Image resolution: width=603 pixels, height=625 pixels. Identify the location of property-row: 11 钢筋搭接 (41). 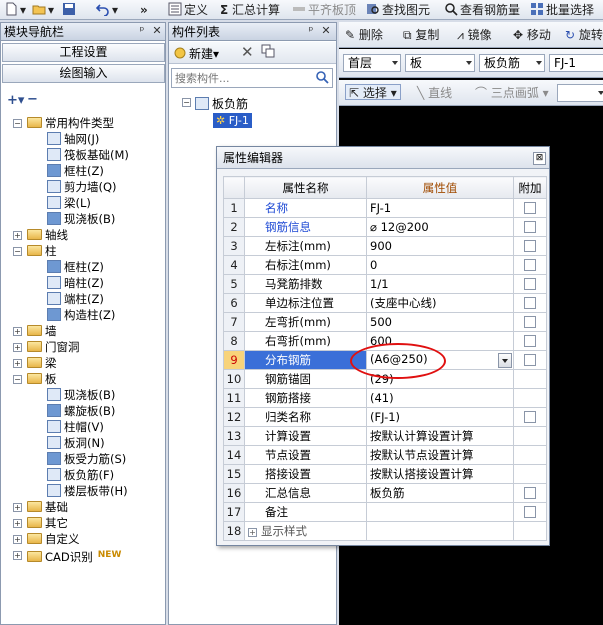
(385, 398).